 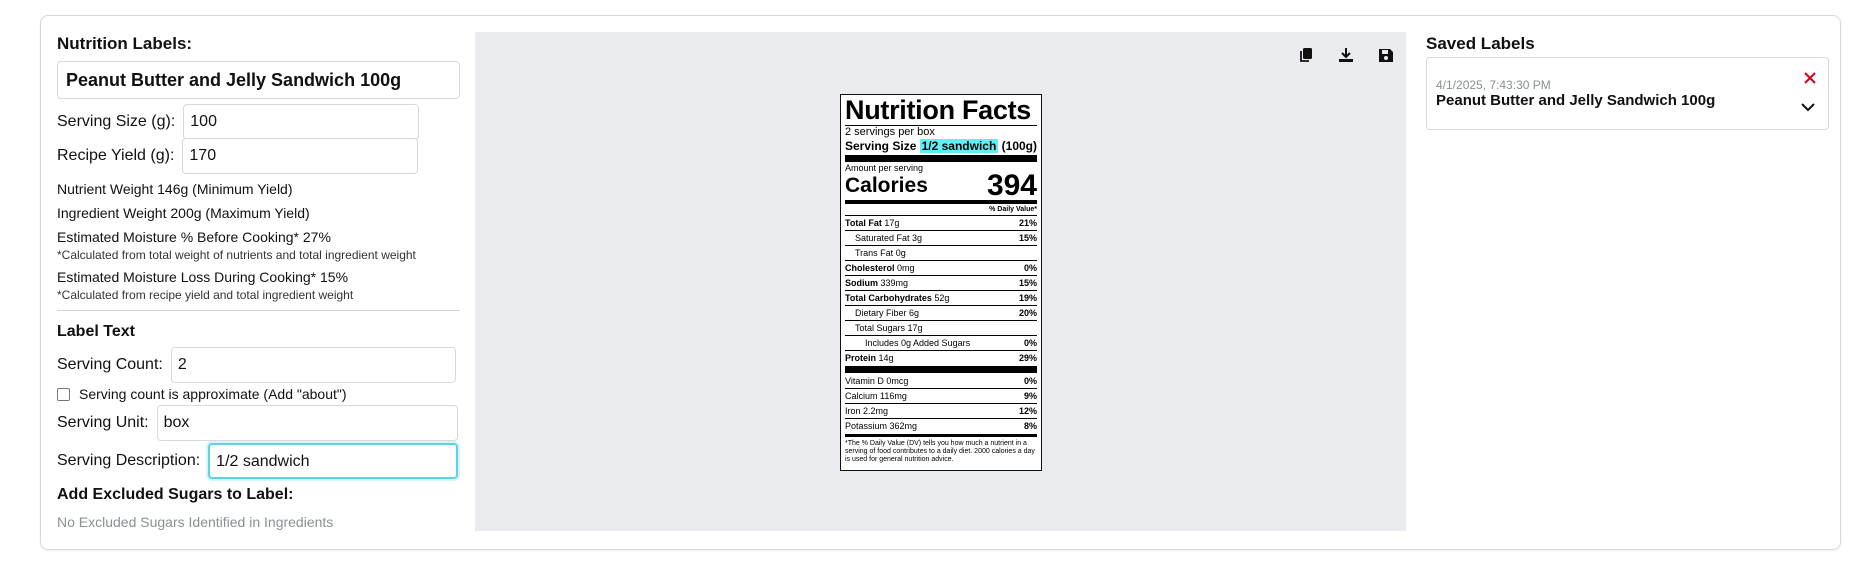 What do you see at coordinates (183, 213) in the screenshot?
I see `ingredient-weight-text: Ingredient Weight 200g (Maximum Yield)` at bounding box center [183, 213].